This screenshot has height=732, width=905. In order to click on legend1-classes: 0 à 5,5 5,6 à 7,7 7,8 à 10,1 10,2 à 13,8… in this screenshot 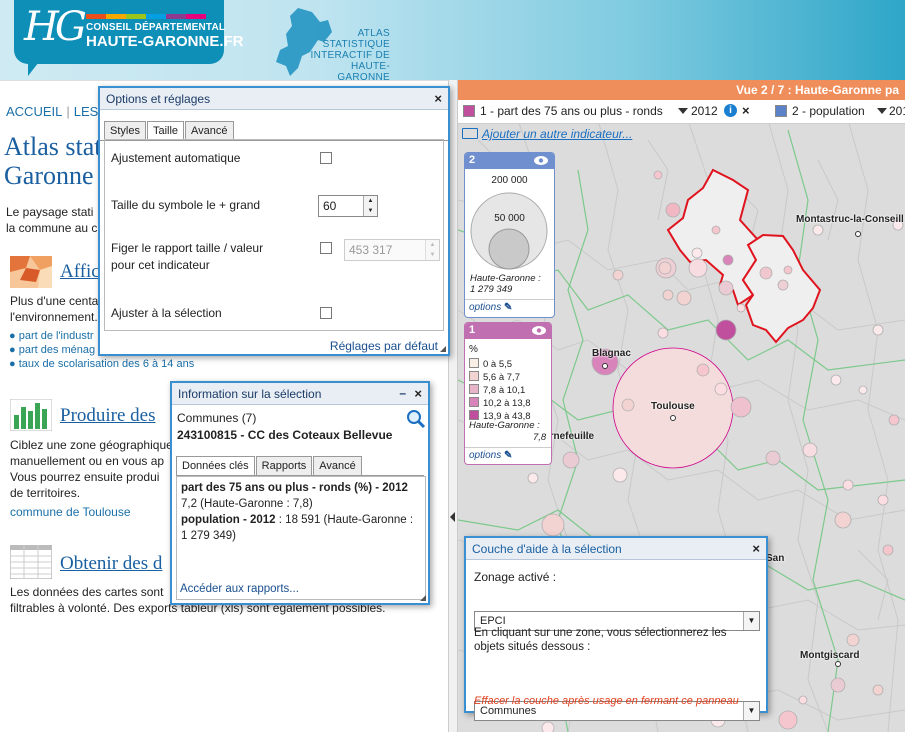, I will do `click(500, 390)`.